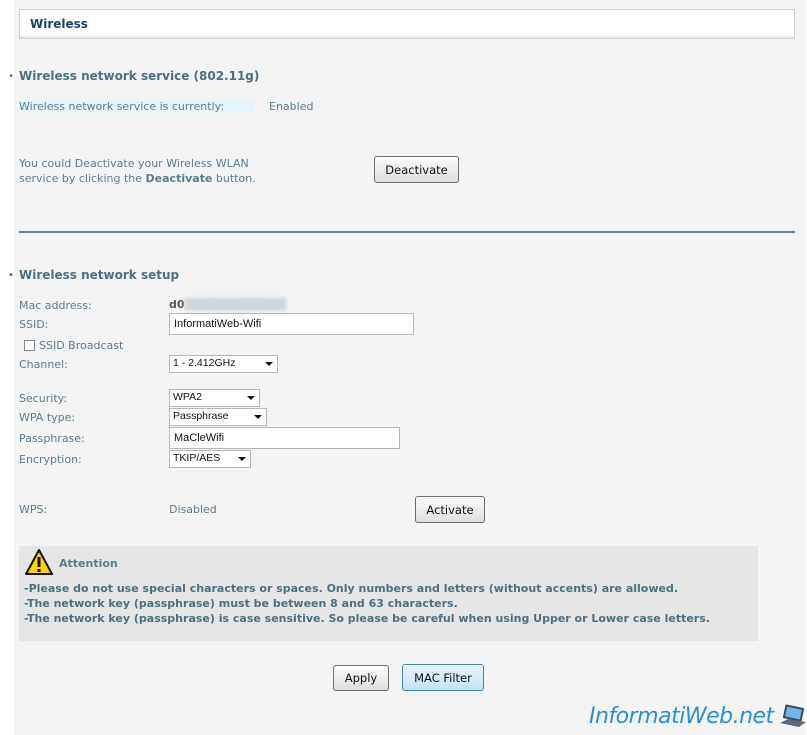 The height and width of the screenshot is (735, 807). What do you see at coordinates (291, 106) in the screenshot?
I see `service-status-value: Enabled` at bounding box center [291, 106].